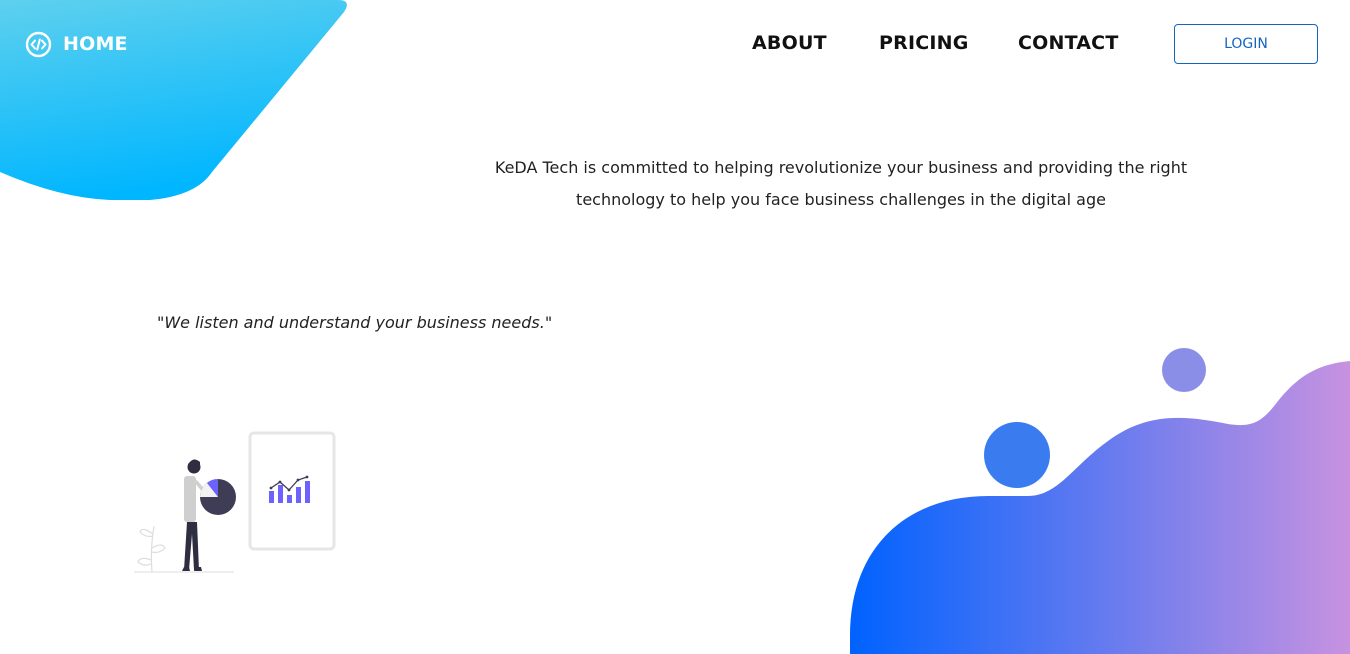  What do you see at coordinates (789, 43) in the screenshot?
I see `nav-about-link: ABOUT` at bounding box center [789, 43].